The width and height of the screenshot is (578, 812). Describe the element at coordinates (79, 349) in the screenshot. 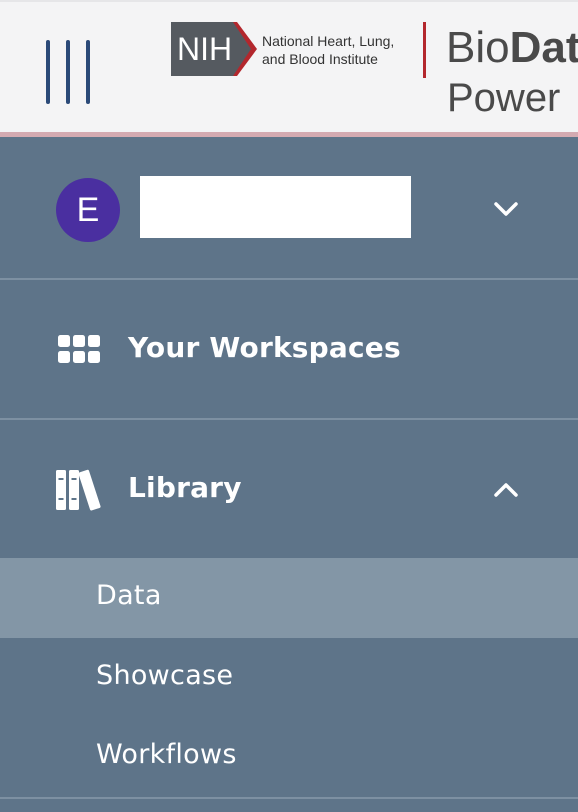

I see `grid-icon` at that location.